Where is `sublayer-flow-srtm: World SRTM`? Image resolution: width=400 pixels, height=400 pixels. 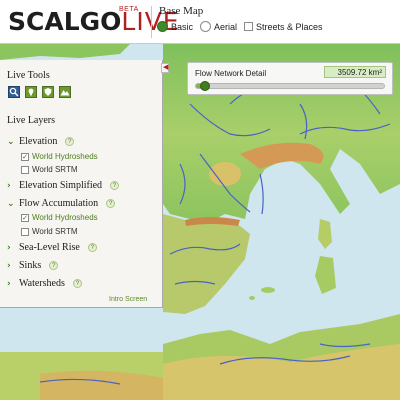 sublayer-flow-srtm: World SRTM is located at coordinates (49, 231).